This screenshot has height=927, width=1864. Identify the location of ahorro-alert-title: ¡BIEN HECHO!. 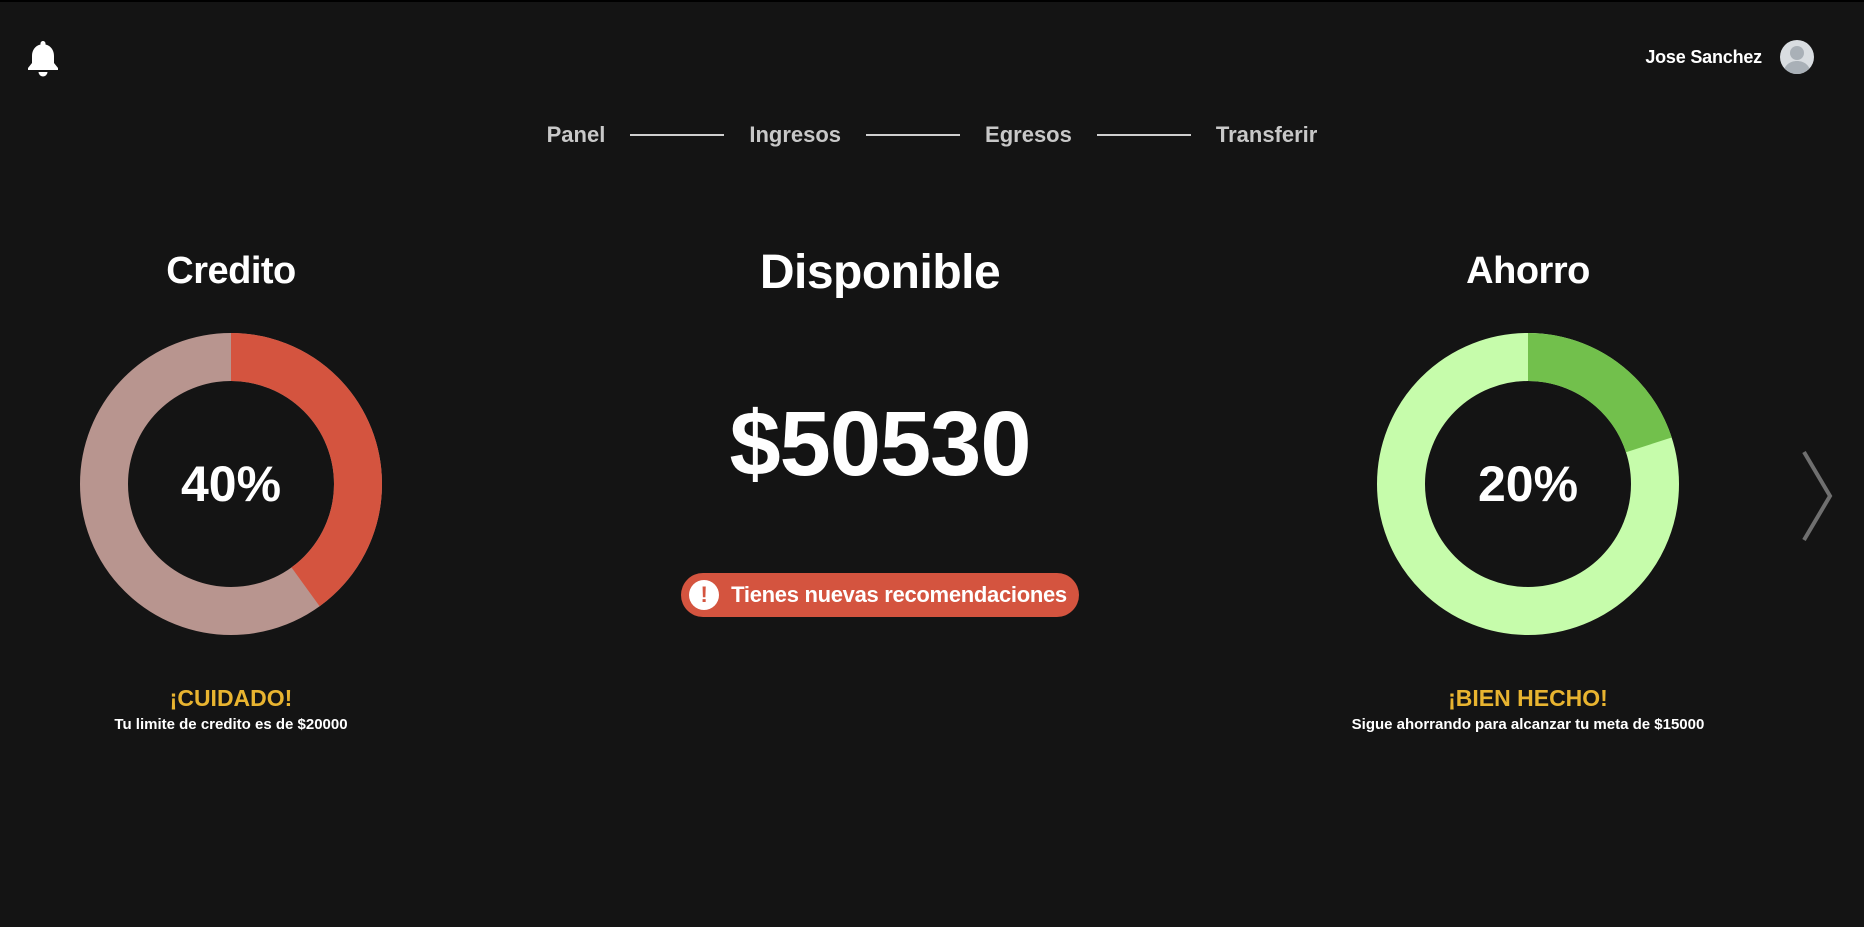
(1528, 698).